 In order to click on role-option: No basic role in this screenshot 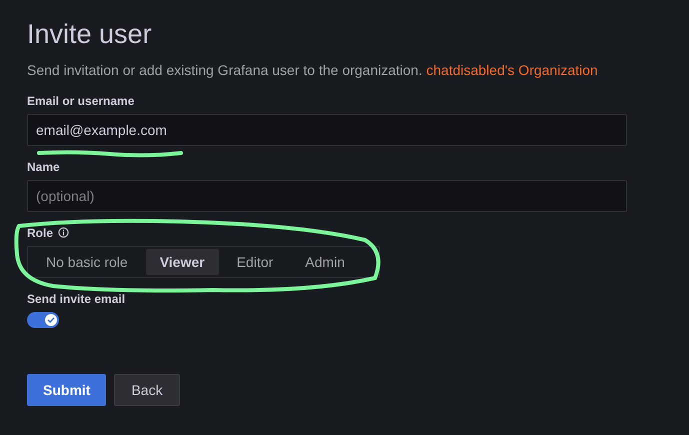, I will do `click(87, 262)`.